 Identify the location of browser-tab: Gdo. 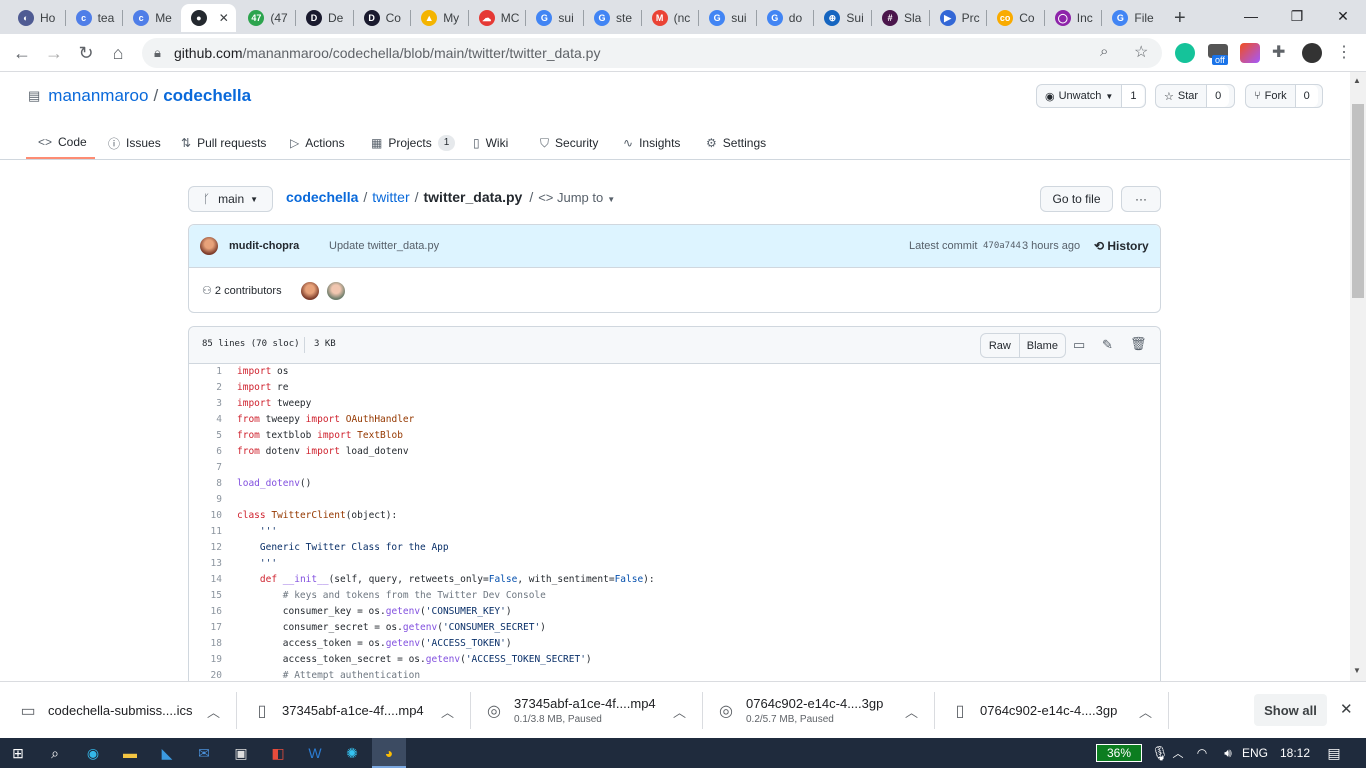
(785, 18).